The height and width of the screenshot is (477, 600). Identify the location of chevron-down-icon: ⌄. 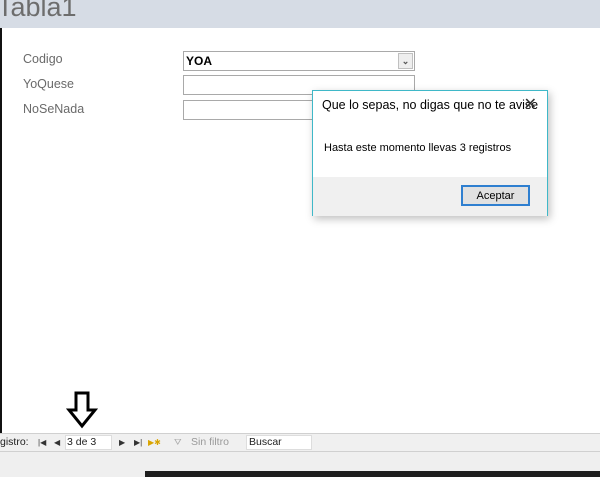
(405, 61).